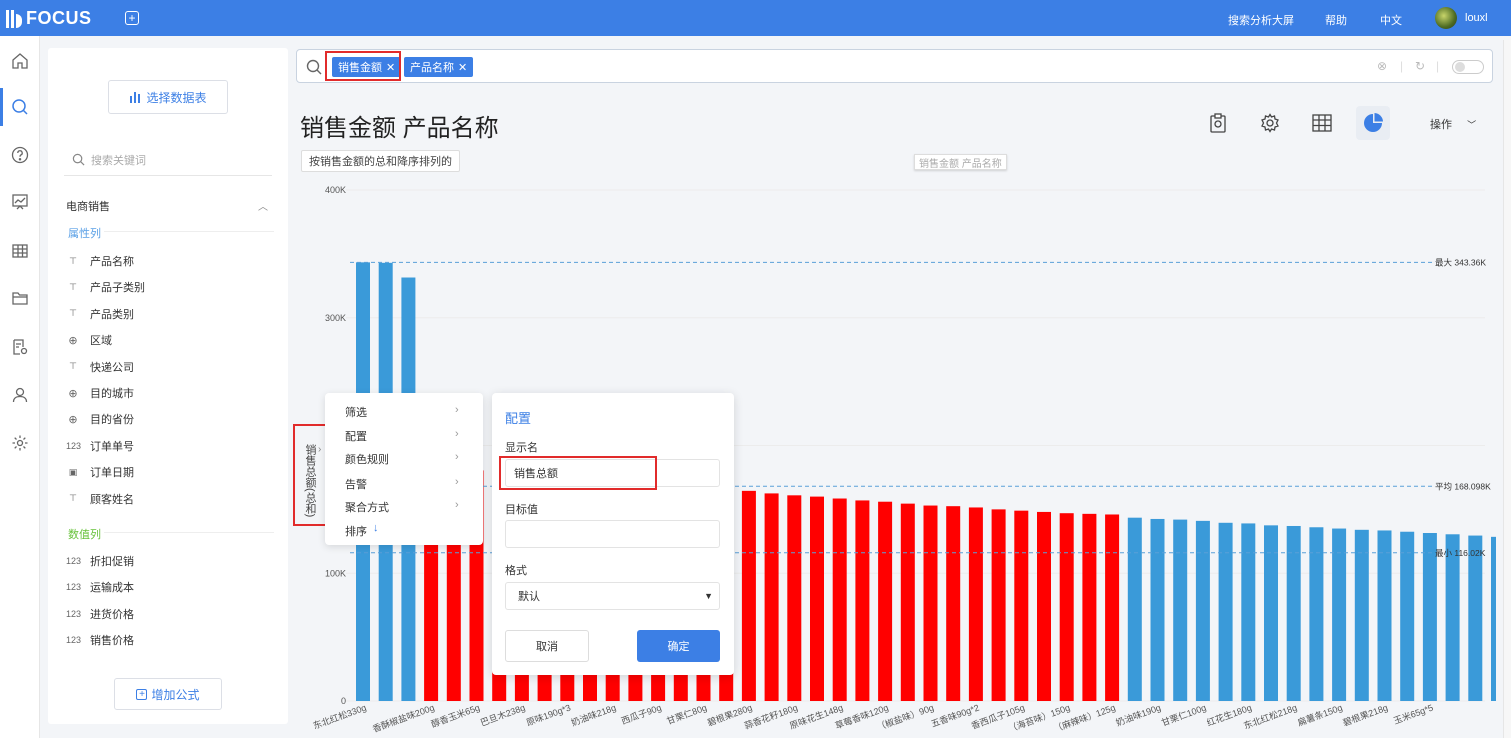  What do you see at coordinates (462, 67) in the screenshot?
I see `close-icon: ✕` at bounding box center [462, 67].